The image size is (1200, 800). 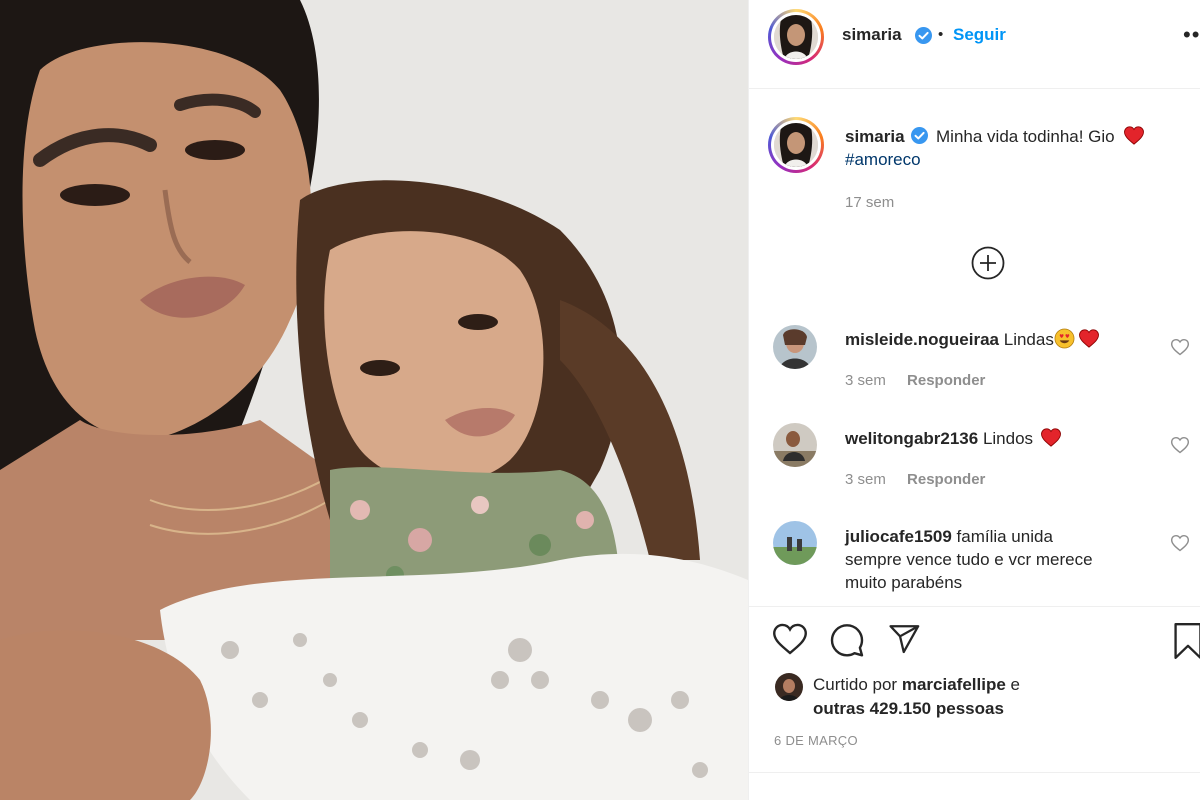 What do you see at coordinates (904, 639) in the screenshot?
I see `share-button-paper-plane-icon` at bounding box center [904, 639].